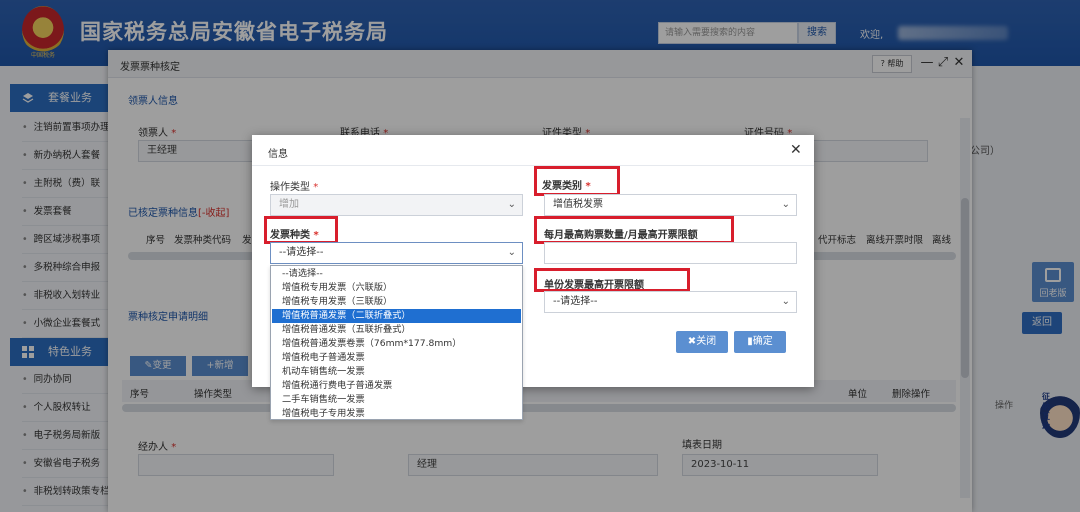  I want to click on confirm-button: ▮确定, so click(760, 342).